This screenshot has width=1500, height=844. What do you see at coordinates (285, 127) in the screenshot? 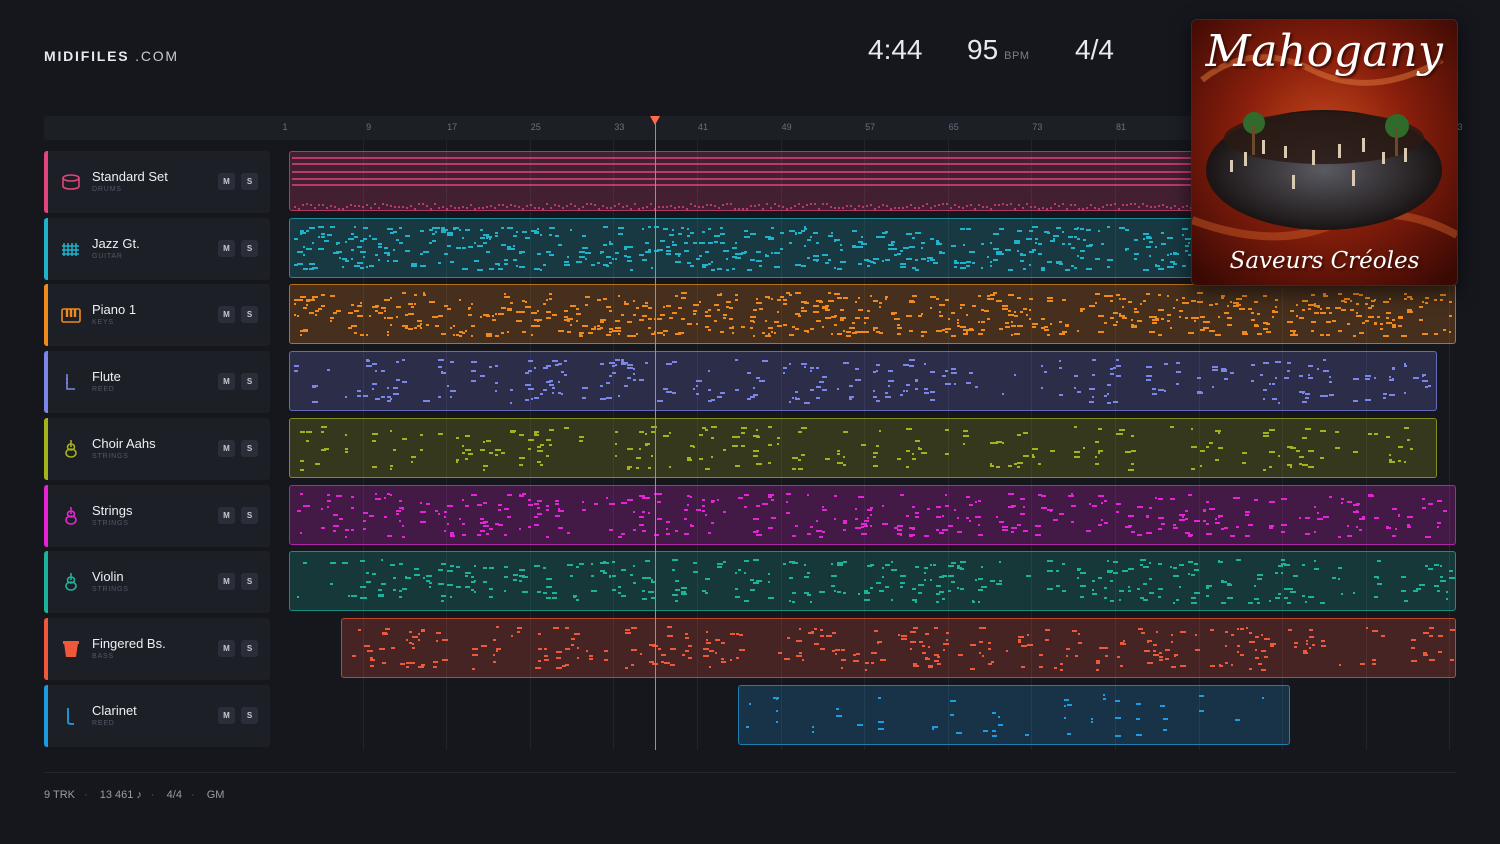
I see `ruler-tick-label: 1` at bounding box center [285, 127].